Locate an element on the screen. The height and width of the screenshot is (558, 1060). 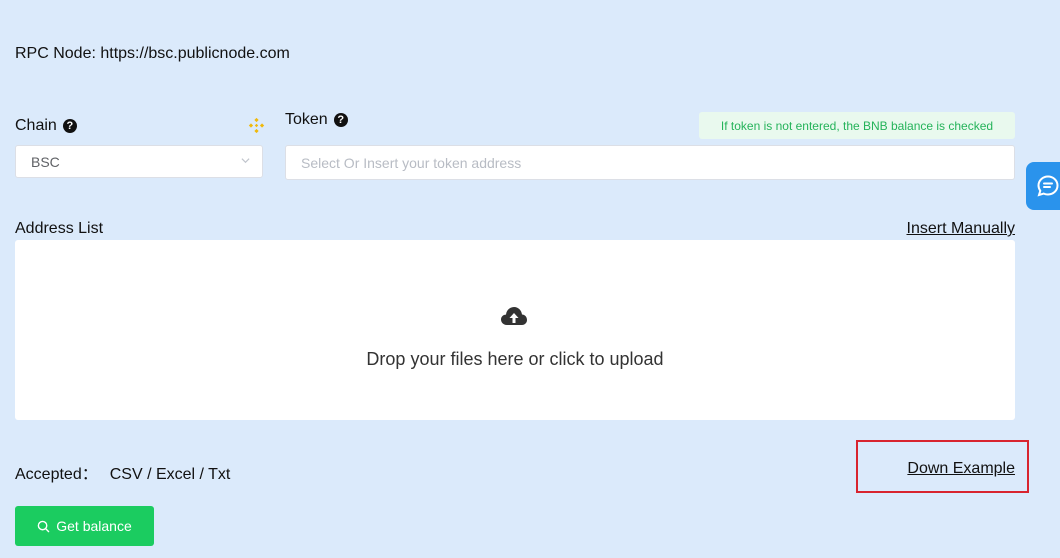
chevron-down-icon is located at coordinates (245, 161).